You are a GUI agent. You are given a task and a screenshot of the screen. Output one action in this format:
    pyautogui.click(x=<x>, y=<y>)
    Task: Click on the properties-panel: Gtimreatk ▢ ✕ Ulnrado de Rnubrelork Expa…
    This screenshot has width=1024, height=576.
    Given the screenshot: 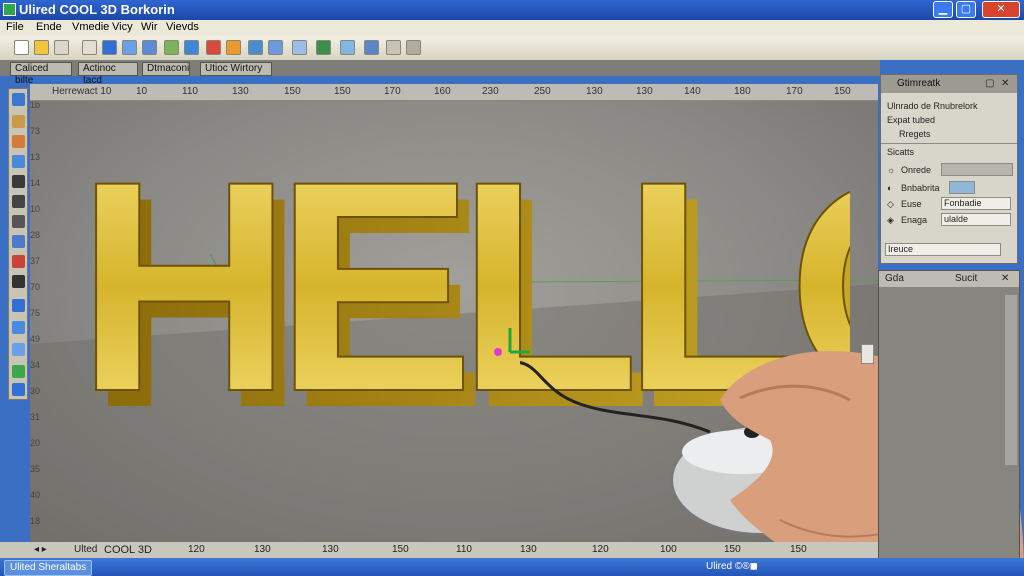 What is the action you would take?
    pyautogui.click(x=949, y=169)
    